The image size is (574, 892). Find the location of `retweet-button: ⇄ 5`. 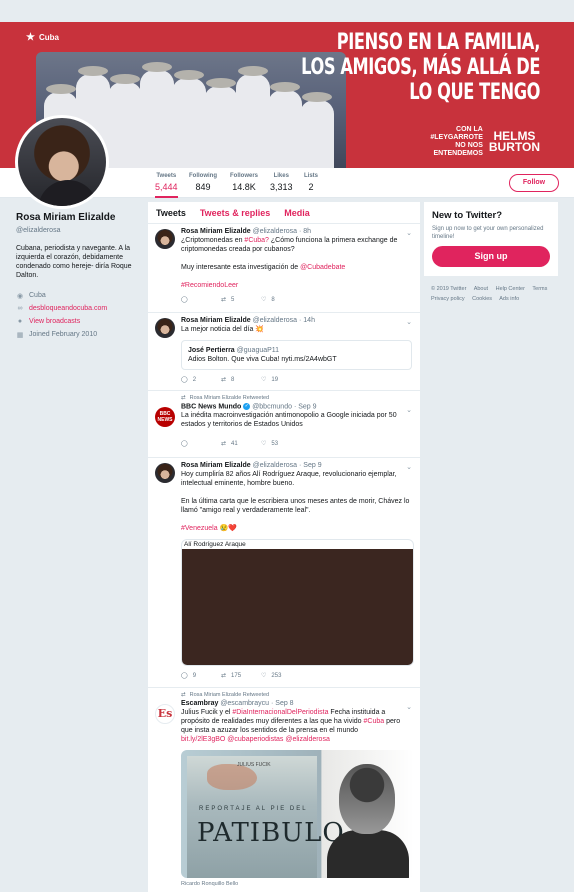

retweet-button: ⇄ 5 is located at coordinates (241, 300).